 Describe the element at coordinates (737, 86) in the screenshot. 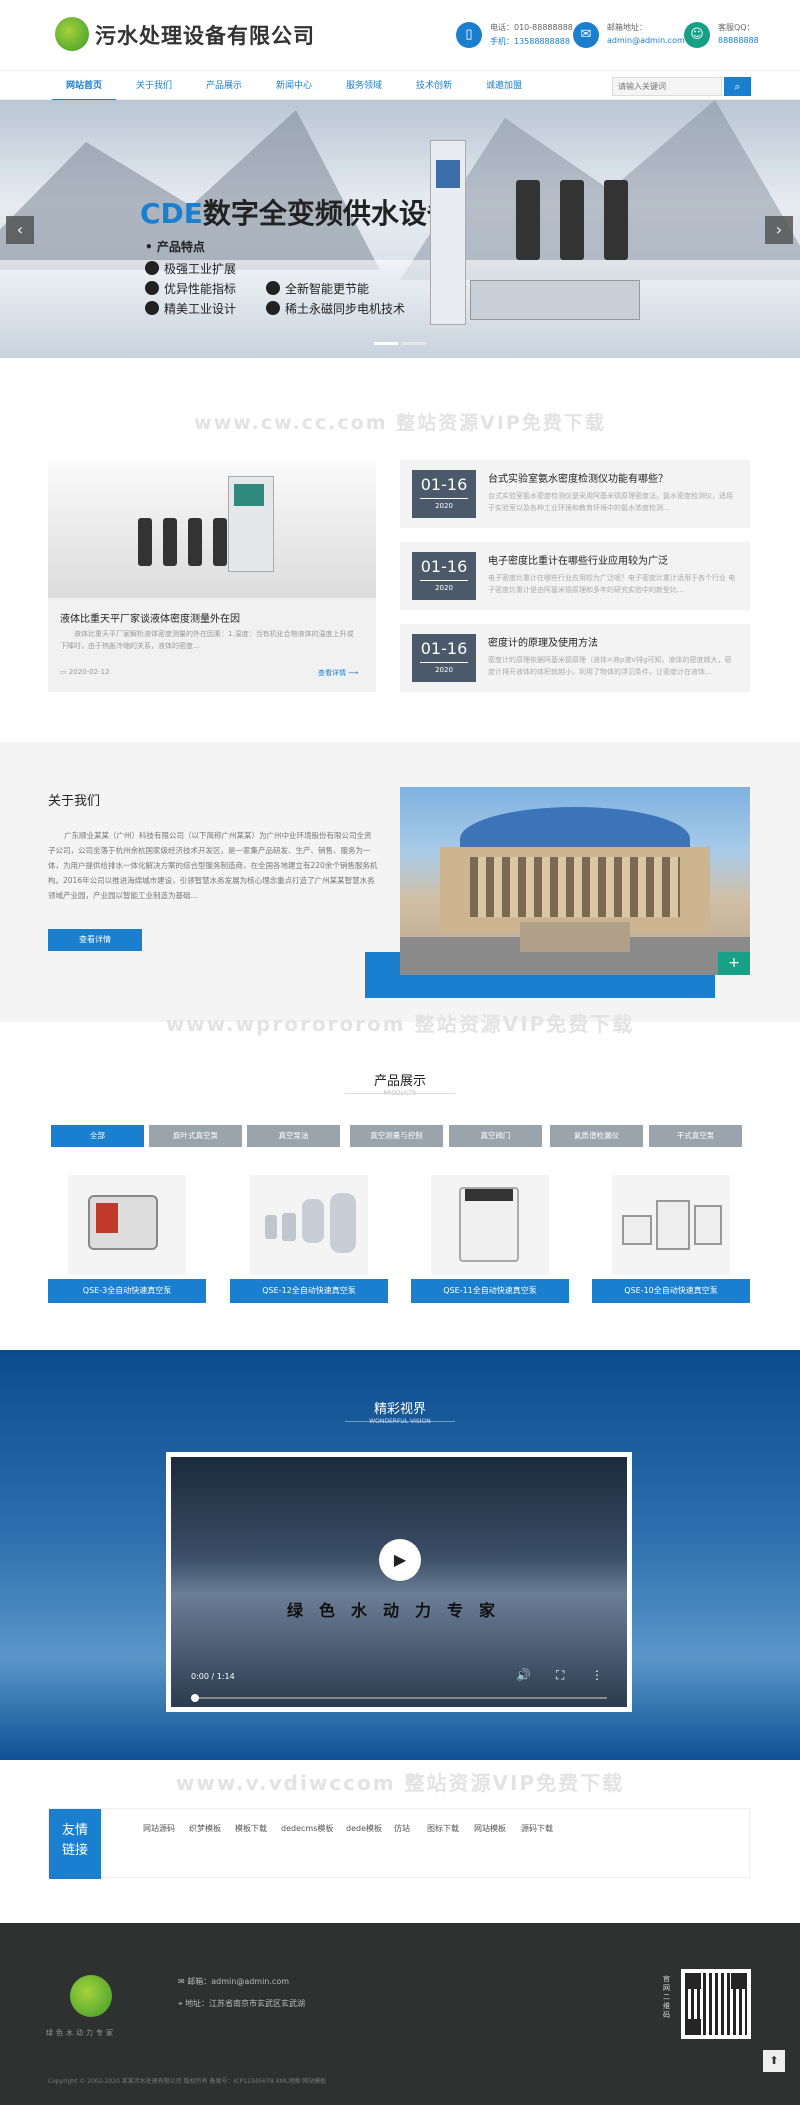

I see `search-button: ⌕` at that location.